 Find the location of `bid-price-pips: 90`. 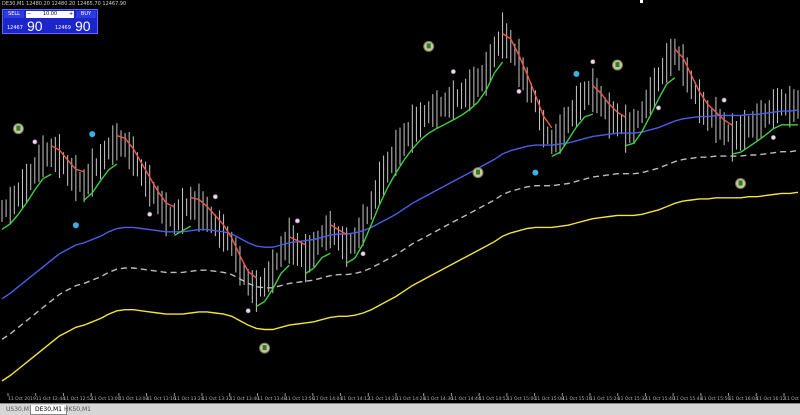

bid-price-pips: 90 is located at coordinates (35, 26).